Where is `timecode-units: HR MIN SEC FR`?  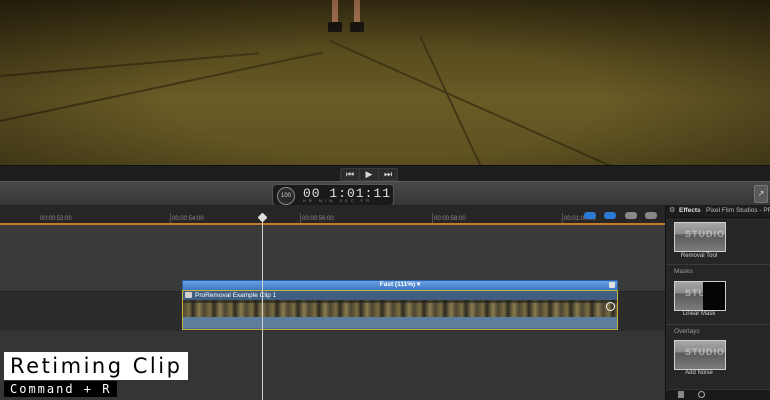
timecode-units: HR MIN SEC FR is located at coordinates (337, 200).